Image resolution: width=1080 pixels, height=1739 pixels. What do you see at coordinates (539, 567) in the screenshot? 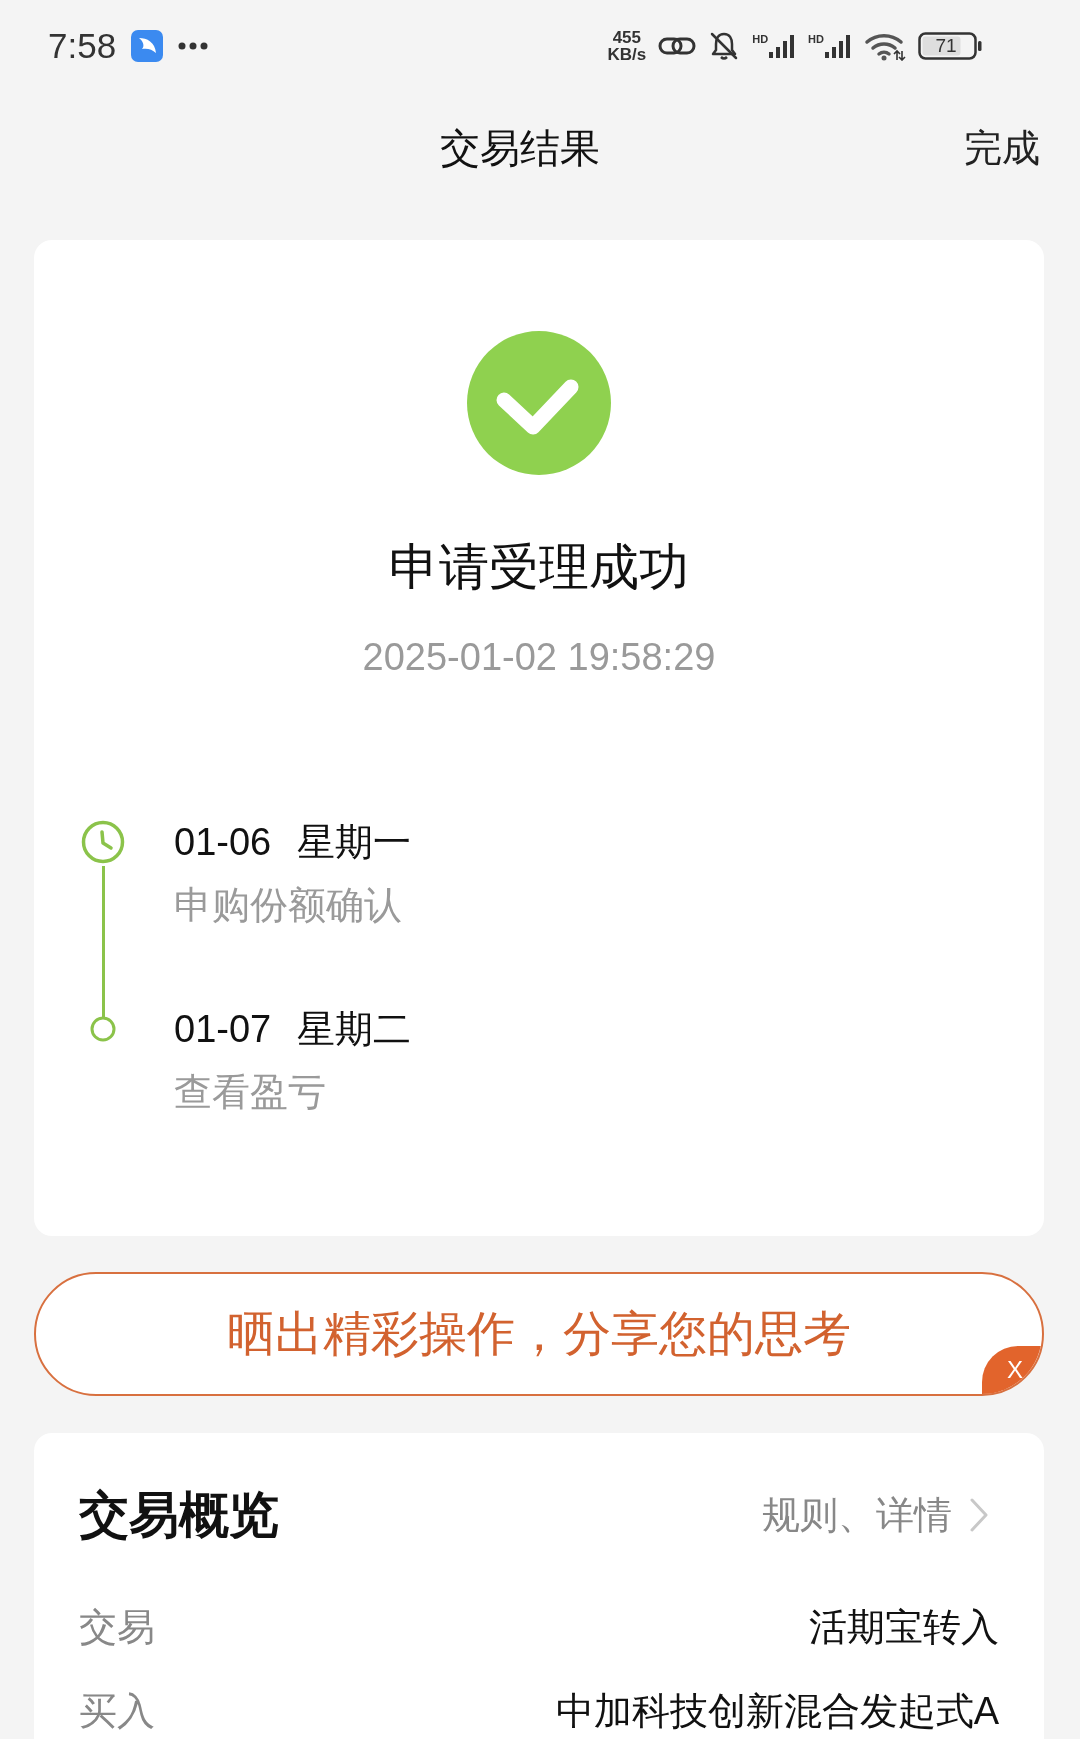
I see `result-title: 申请受理成功` at bounding box center [539, 567].